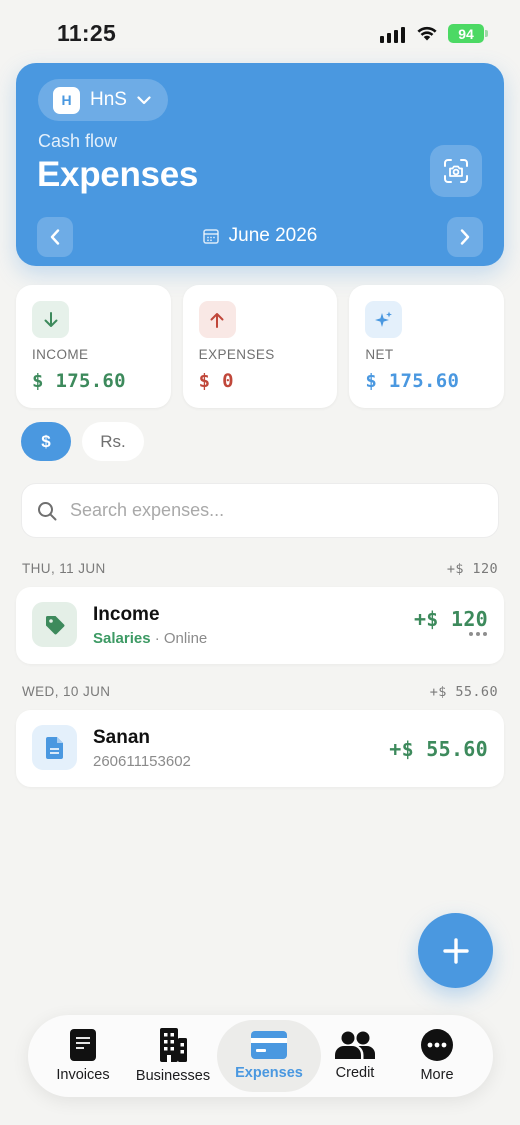 This screenshot has height=1125, width=520. I want to click on transaction-amount: +$ 55.60, so click(438, 749).